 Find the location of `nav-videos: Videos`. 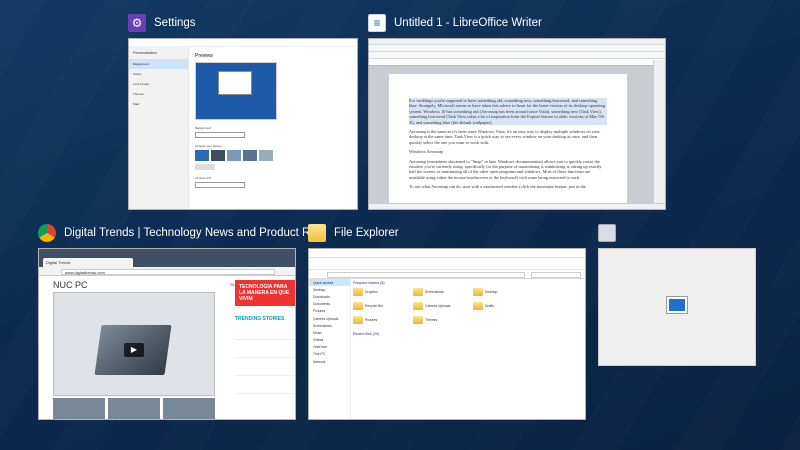

nav-videos: Videos is located at coordinates (329, 340).